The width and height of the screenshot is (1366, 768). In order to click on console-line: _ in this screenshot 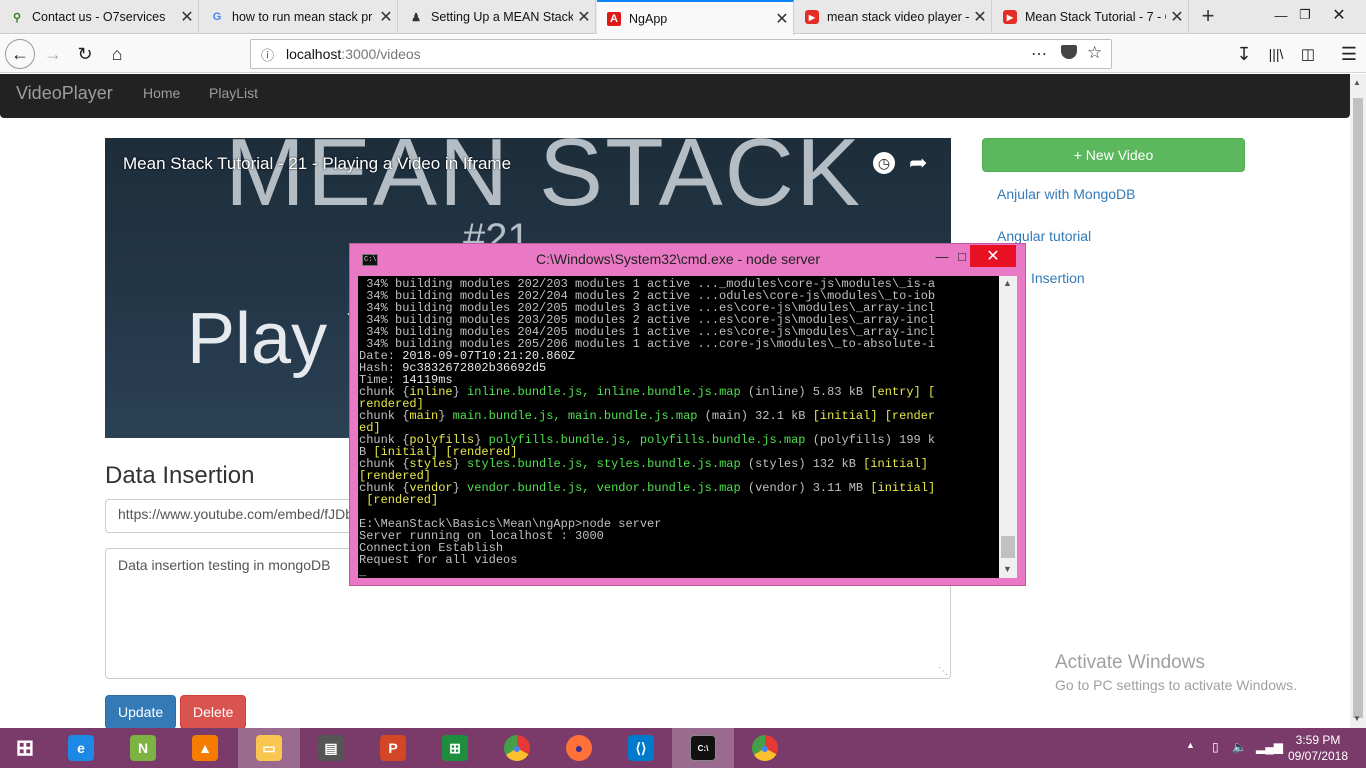, I will do `click(679, 572)`.